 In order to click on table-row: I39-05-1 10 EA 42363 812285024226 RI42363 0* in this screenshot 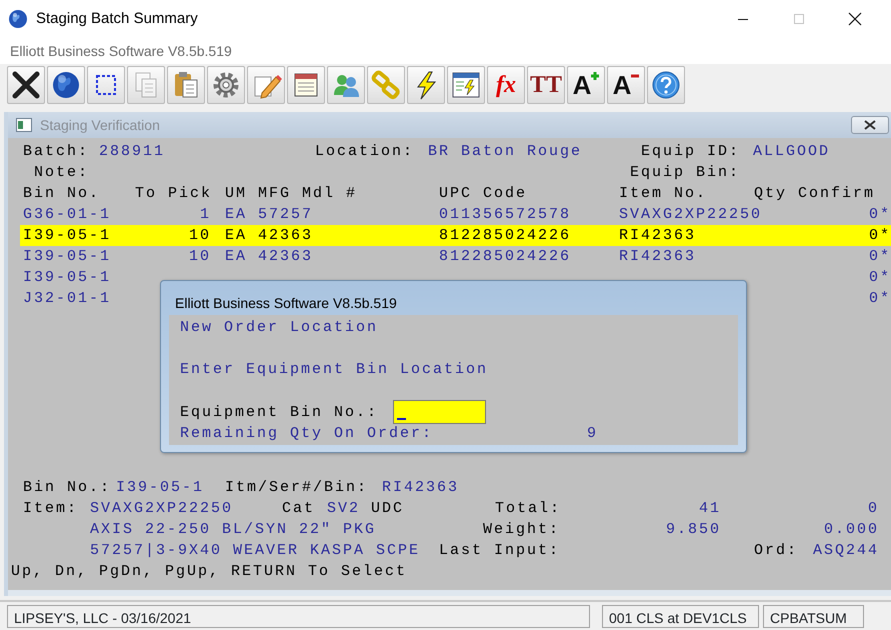, I will do `click(455, 256)`.